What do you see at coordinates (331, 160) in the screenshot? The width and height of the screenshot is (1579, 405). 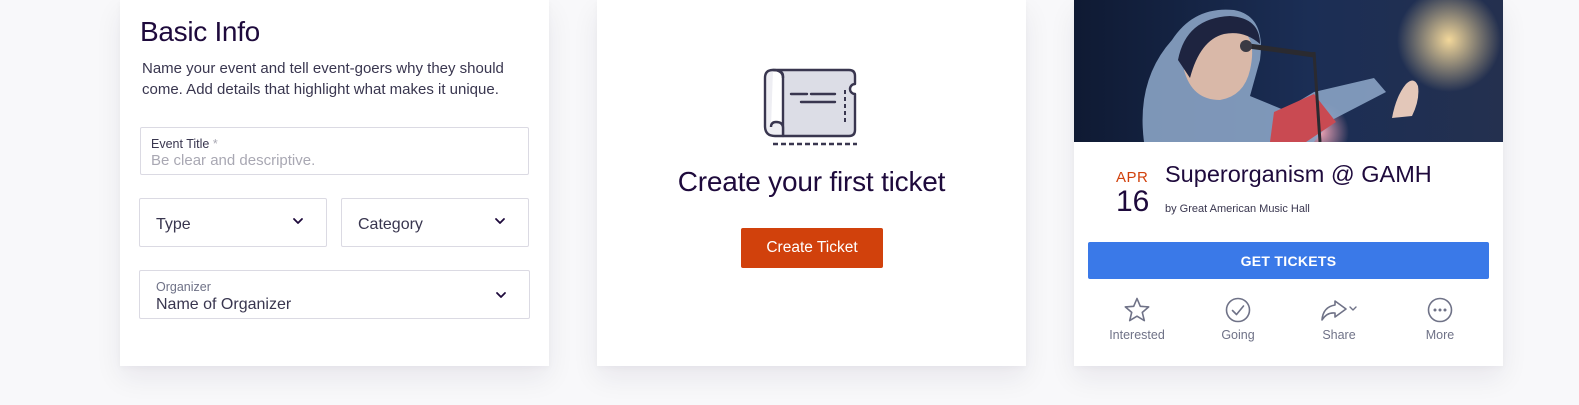 I see `event-title-input` at bounding box center [331, 160].